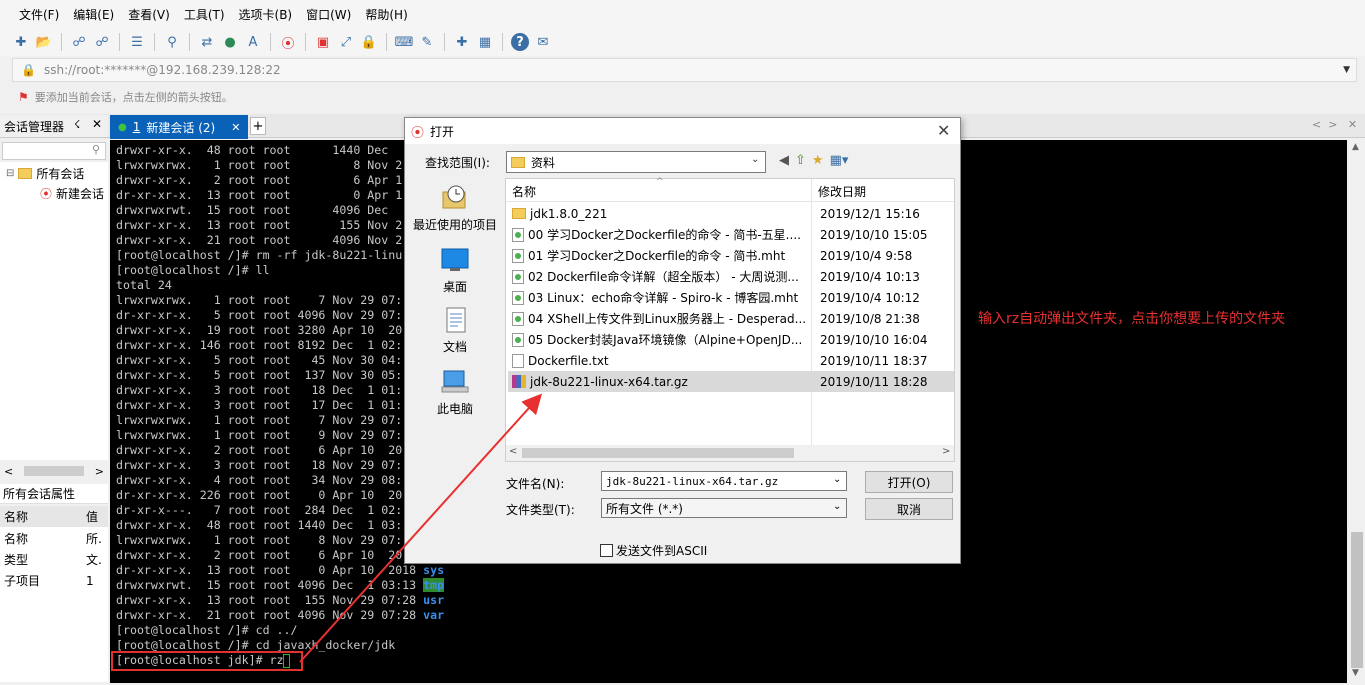 The width and height of the screenshot is (1365, 685). I want to click on column-header-name: 名称, so click(524, 191).